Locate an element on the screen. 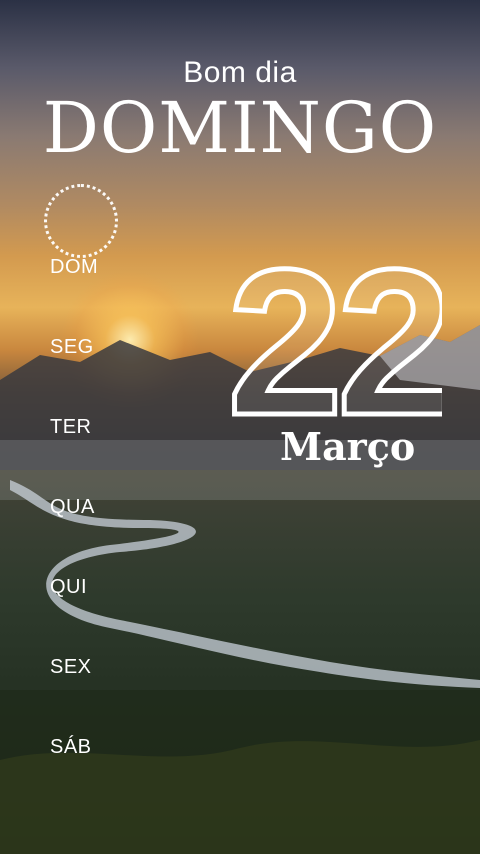 This screenshot has height=854, width=480. selected-day-circle is located at coordinates (81, 221).